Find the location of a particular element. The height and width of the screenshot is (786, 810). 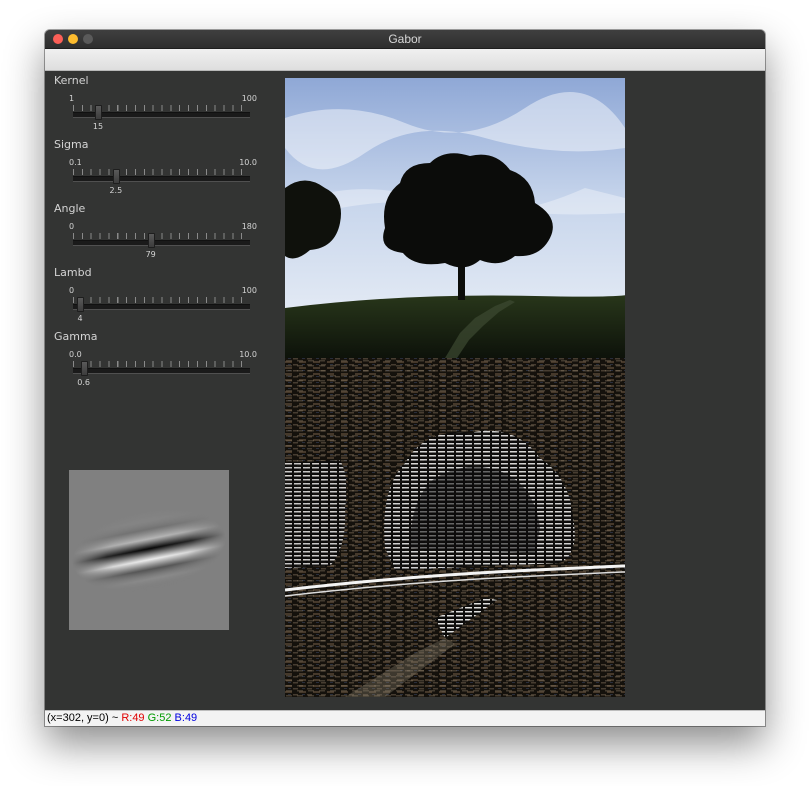

status-green-value: G:52 is located at coordinates (159, 718).